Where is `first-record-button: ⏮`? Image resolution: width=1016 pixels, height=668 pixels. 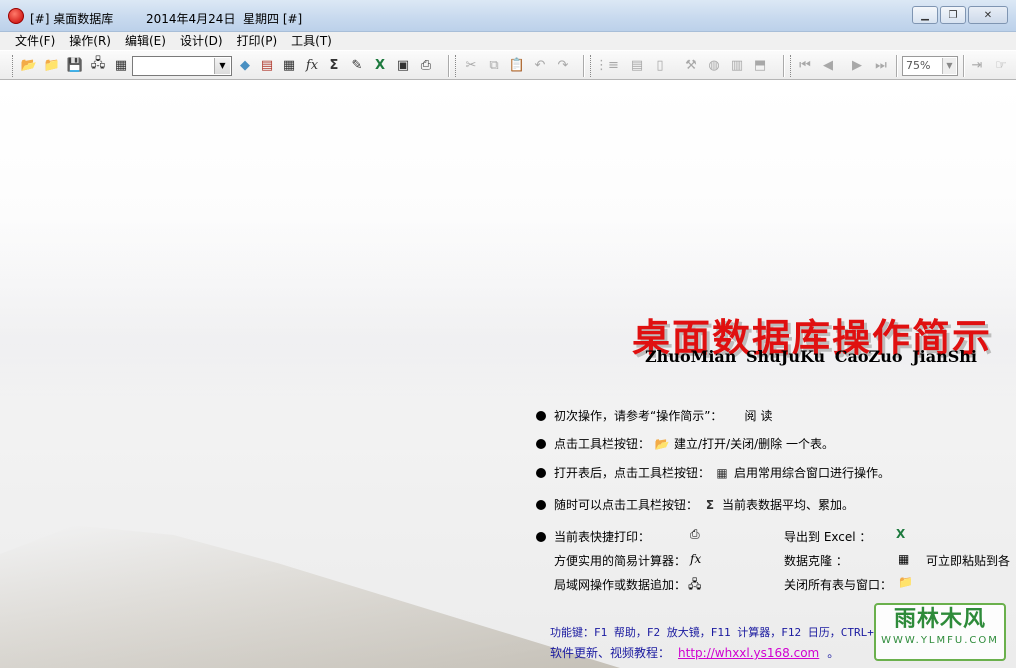
first-record-button: ⏮ is located at coordinates (805, 65).